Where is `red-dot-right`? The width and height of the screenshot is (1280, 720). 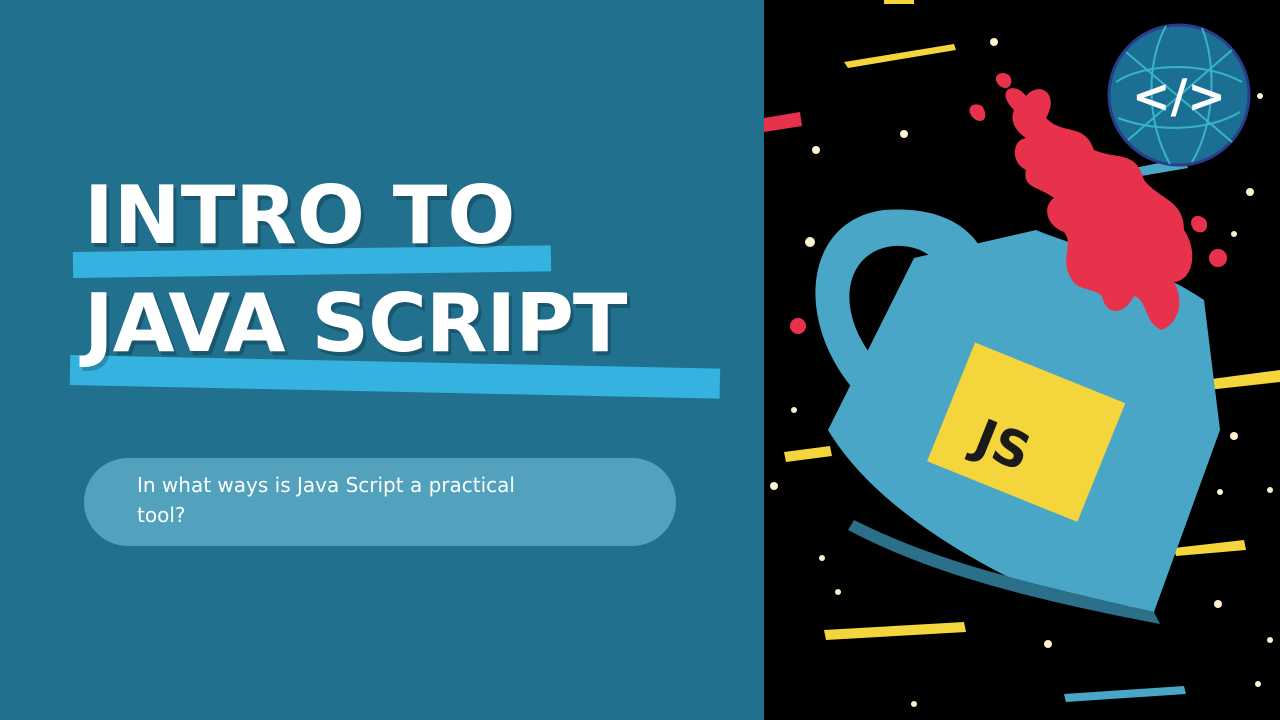
red-dot-right is located at coordinates (1218, 258).